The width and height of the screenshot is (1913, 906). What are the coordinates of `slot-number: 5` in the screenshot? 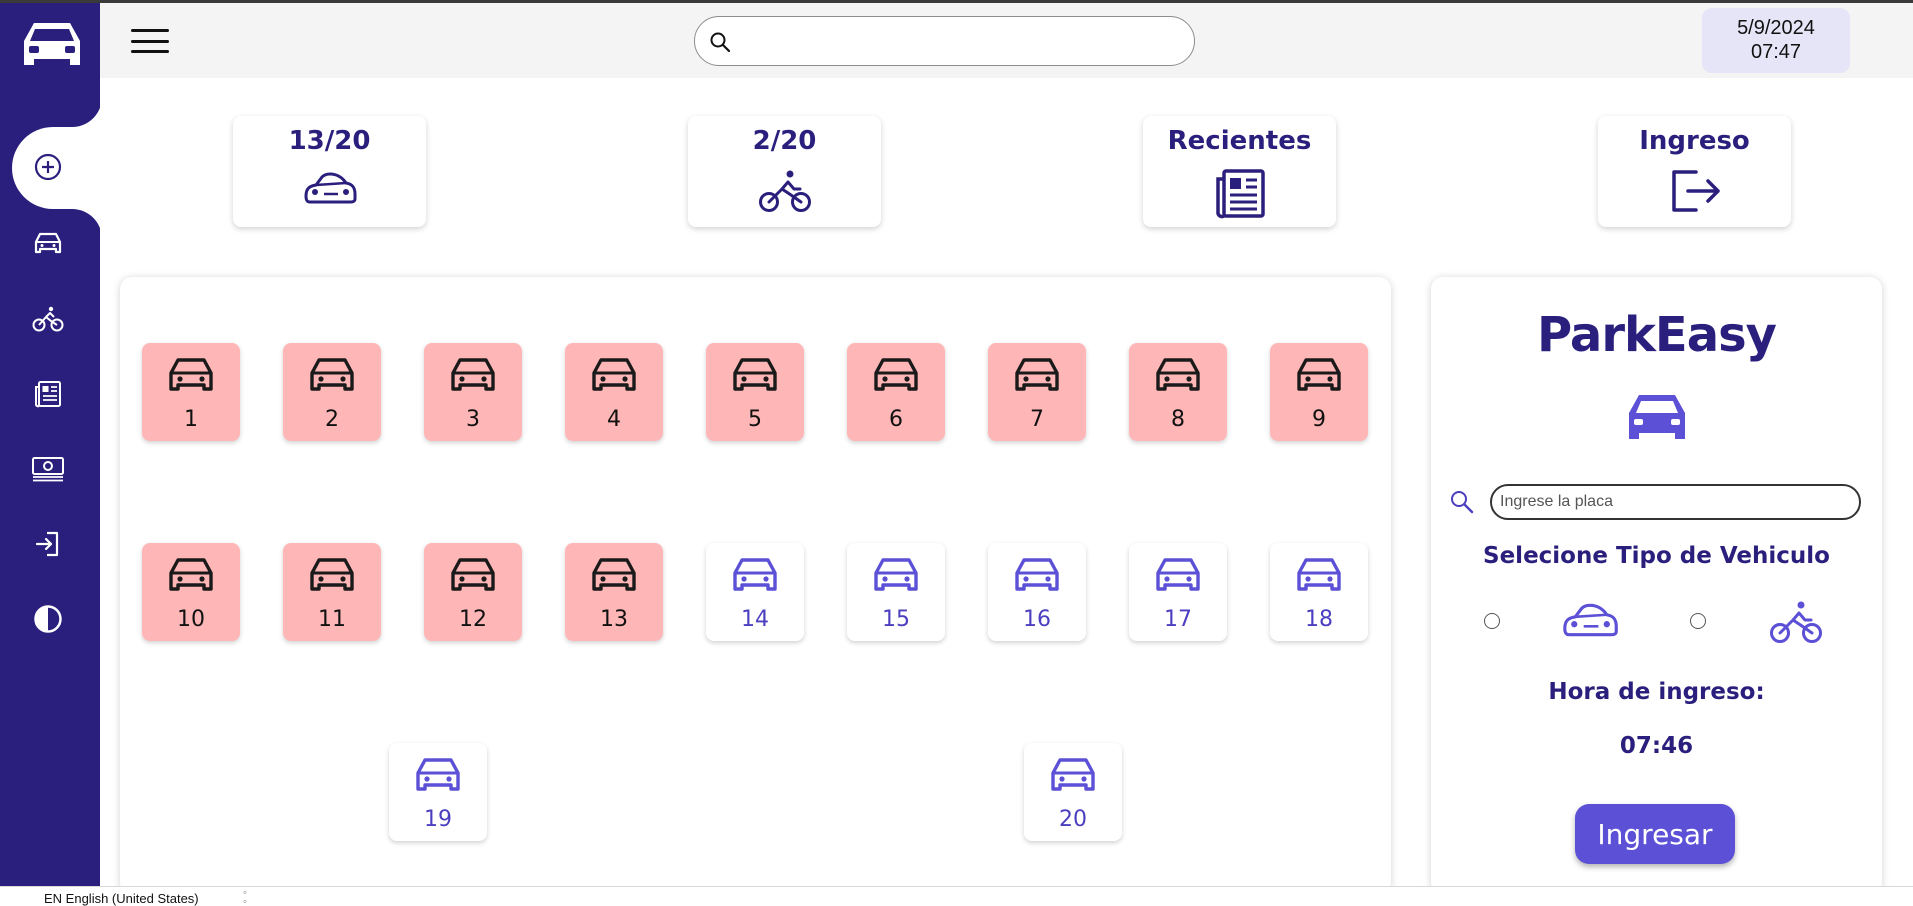 It's located at (755, 419).